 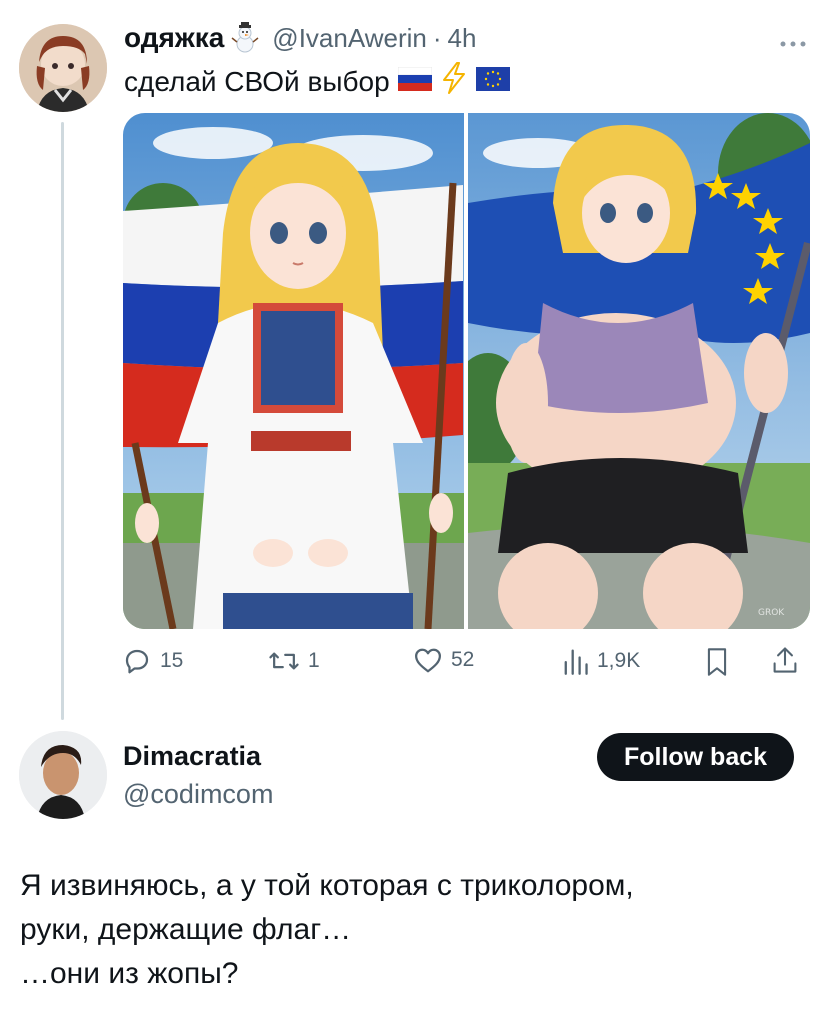 I want to click on follow-back-button: Follow back, so click(x=695, y=757).